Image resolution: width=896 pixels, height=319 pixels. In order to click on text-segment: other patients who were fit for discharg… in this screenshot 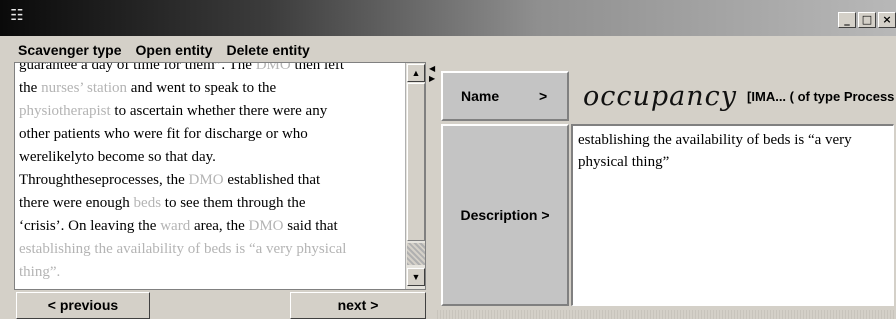, I will do `click(163, 134)`.